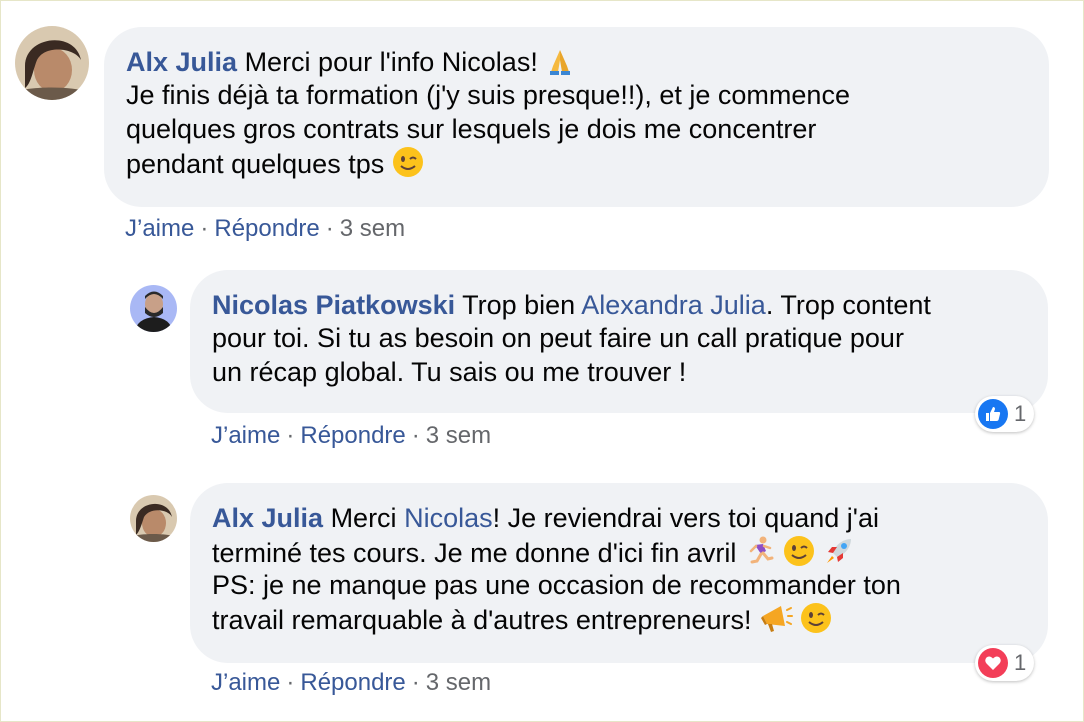  I want to click on comment-text: ! Je reviendrai vers toi quand j'ai, so click(685, 518).